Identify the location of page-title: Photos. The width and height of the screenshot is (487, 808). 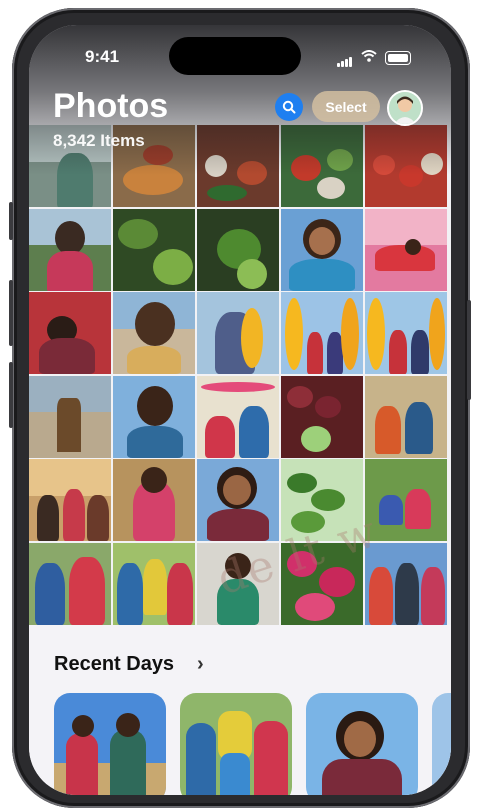
(111, 106).